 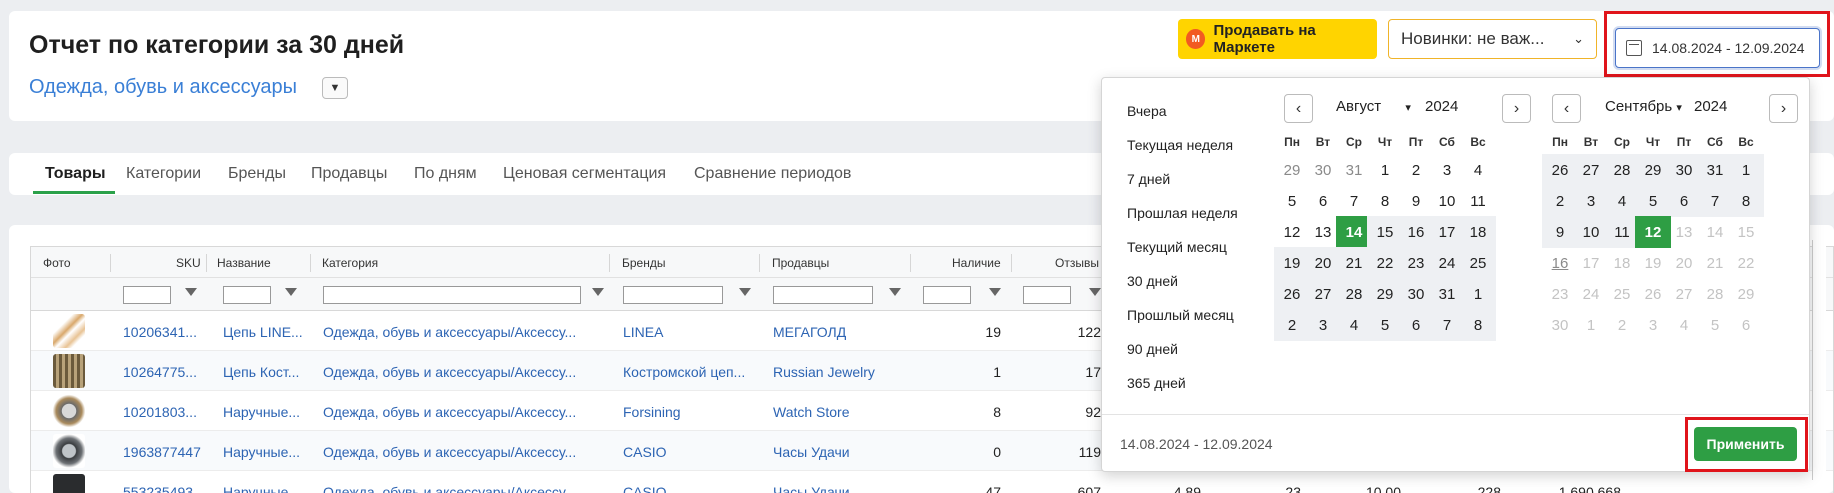 What do you see at coordinates (1441, 106) in the screenshot?
I see `left-year-value: 2024` at bounding box center [1441, 106].